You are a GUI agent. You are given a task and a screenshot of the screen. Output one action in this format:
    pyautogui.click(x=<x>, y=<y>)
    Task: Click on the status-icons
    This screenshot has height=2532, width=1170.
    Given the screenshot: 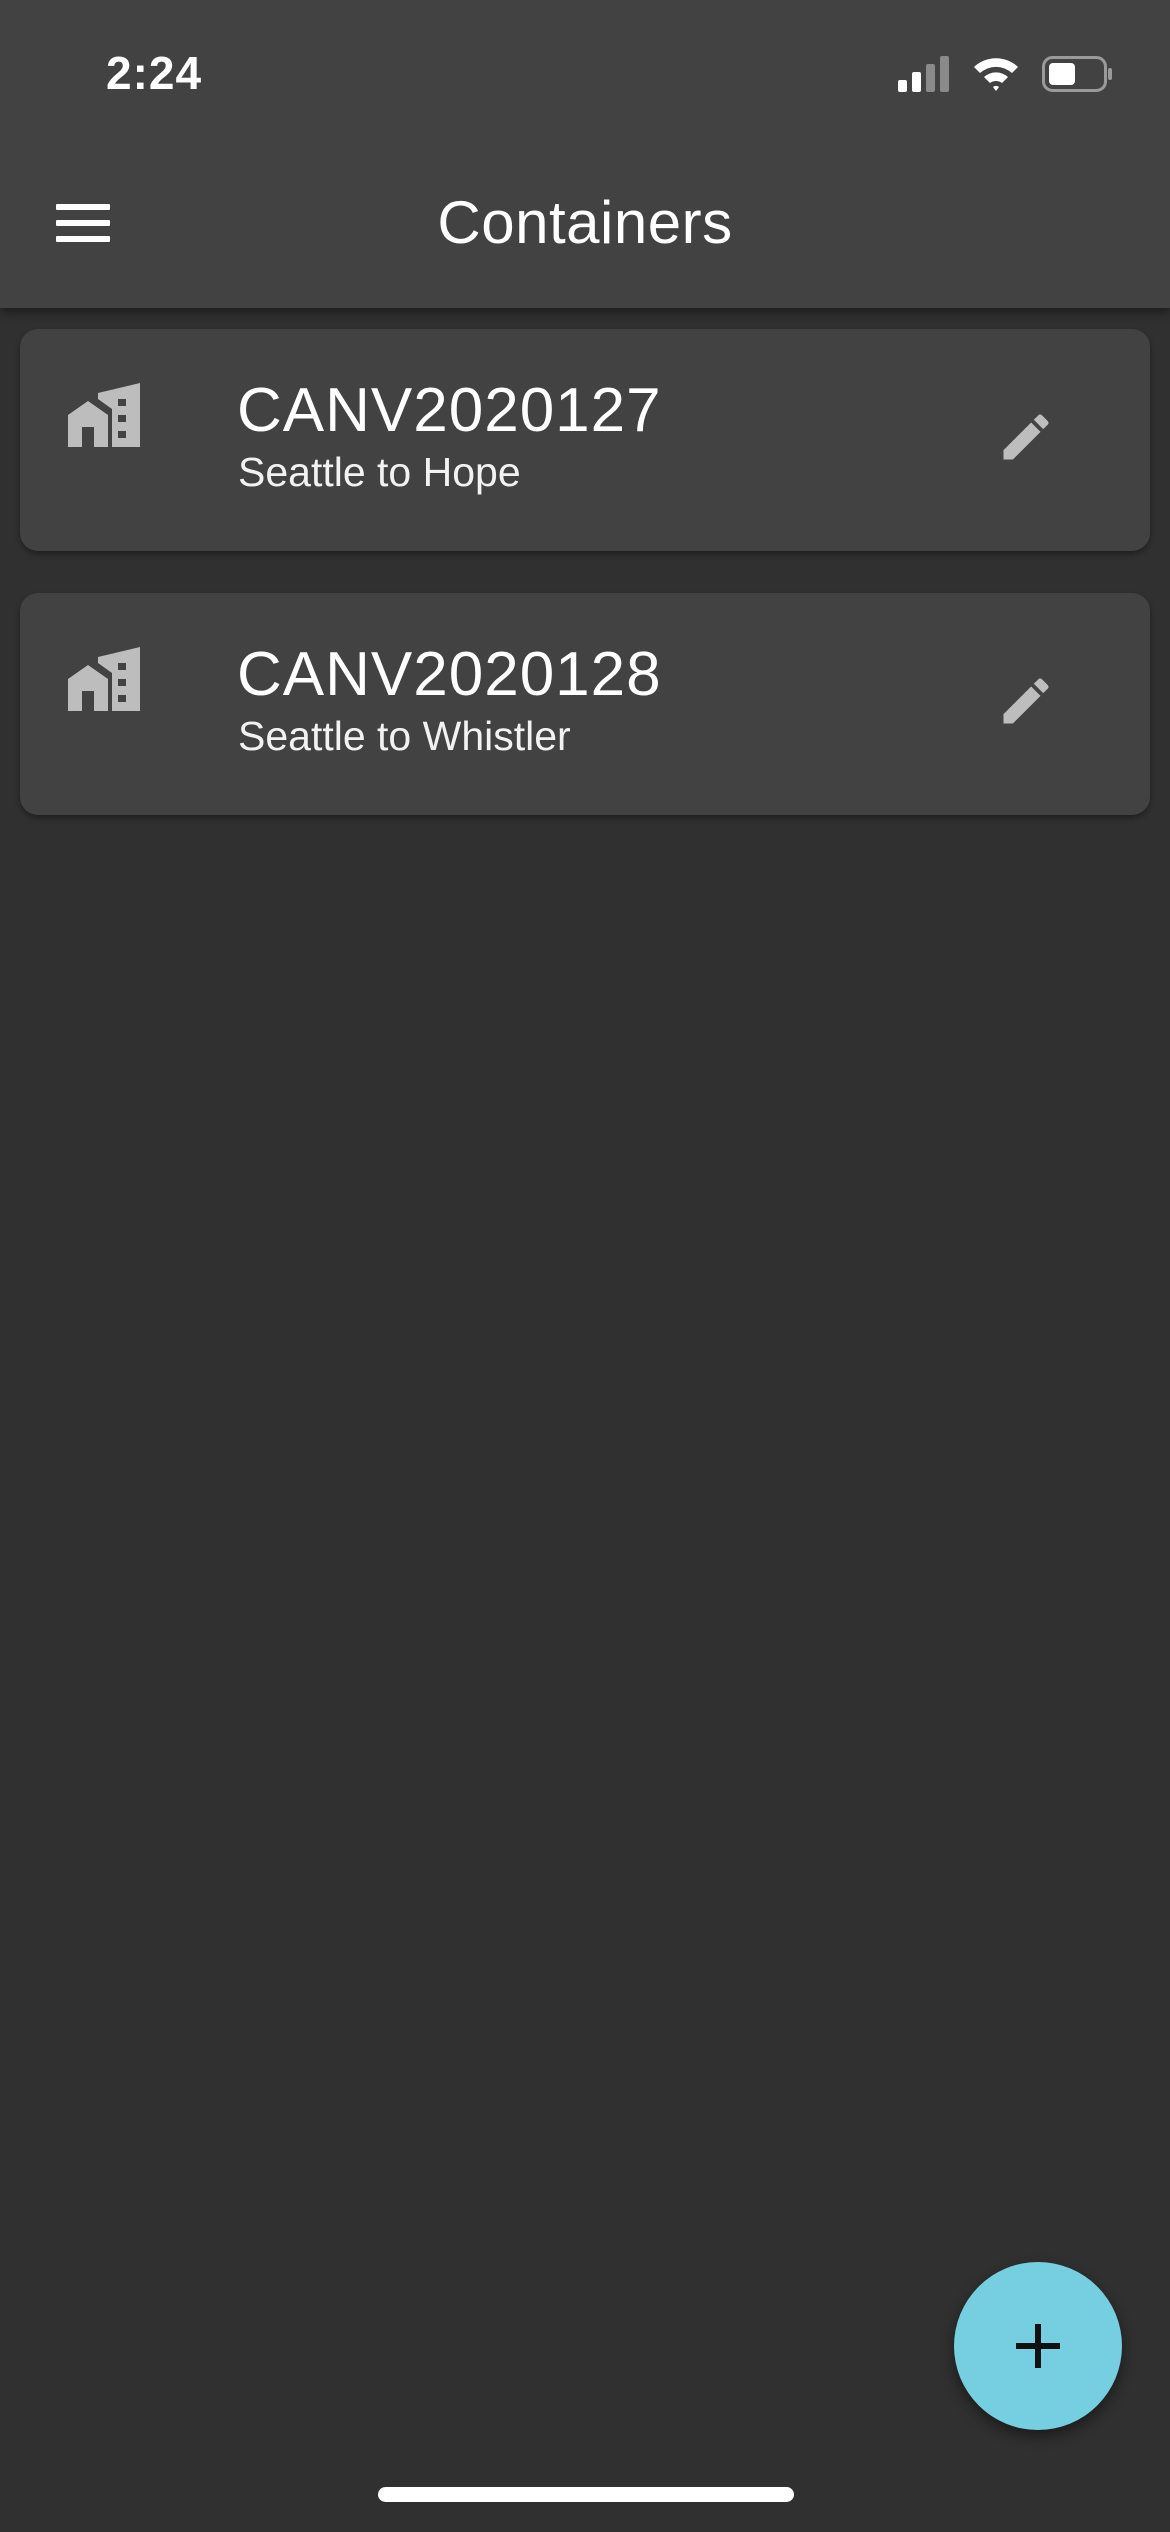 What is the action you would take?
    pyautogui.click(x=1006, y=74)
    